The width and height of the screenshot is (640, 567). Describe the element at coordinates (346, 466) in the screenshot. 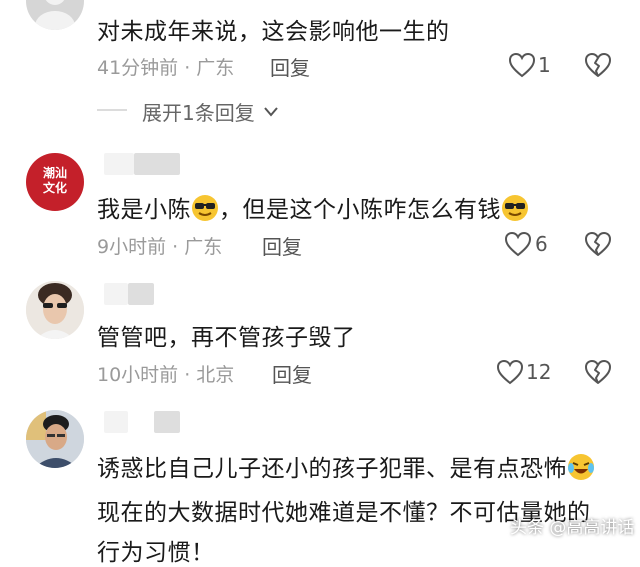

I see `comment-text: 诱惑比自己儿子还小的孩子犯罪、是有点恐怖` at that location.